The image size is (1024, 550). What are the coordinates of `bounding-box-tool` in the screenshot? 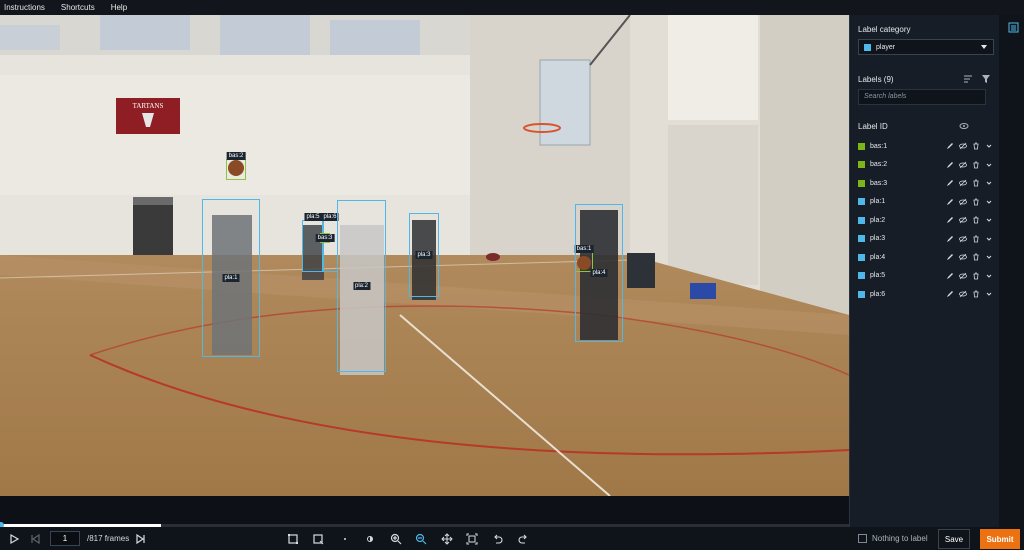 It's located at (293, 539).